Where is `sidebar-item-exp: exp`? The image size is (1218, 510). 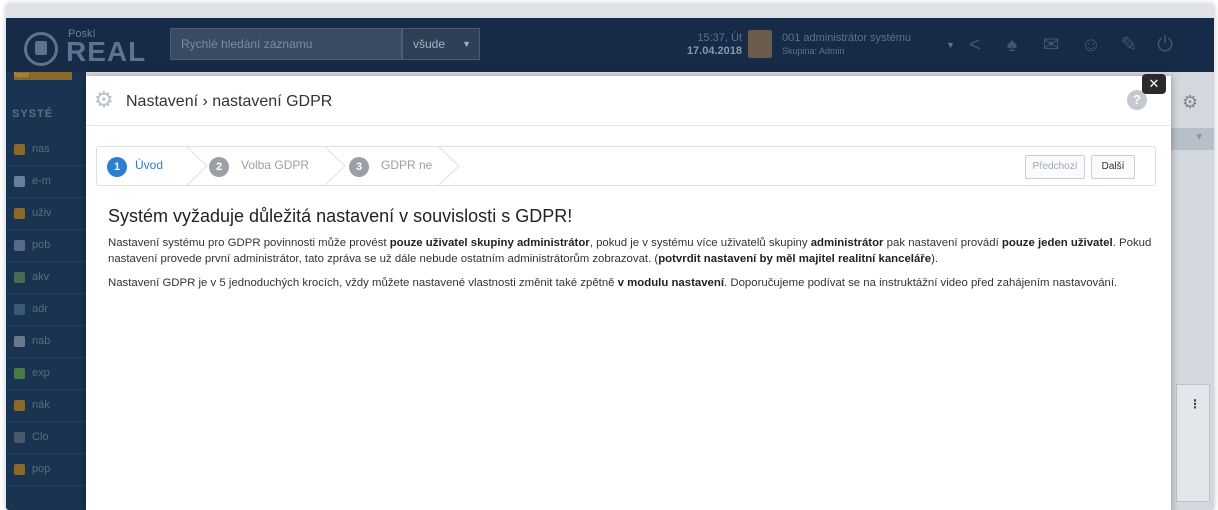 sidebar-item-exp: exp is located at coordinates (46, 374).